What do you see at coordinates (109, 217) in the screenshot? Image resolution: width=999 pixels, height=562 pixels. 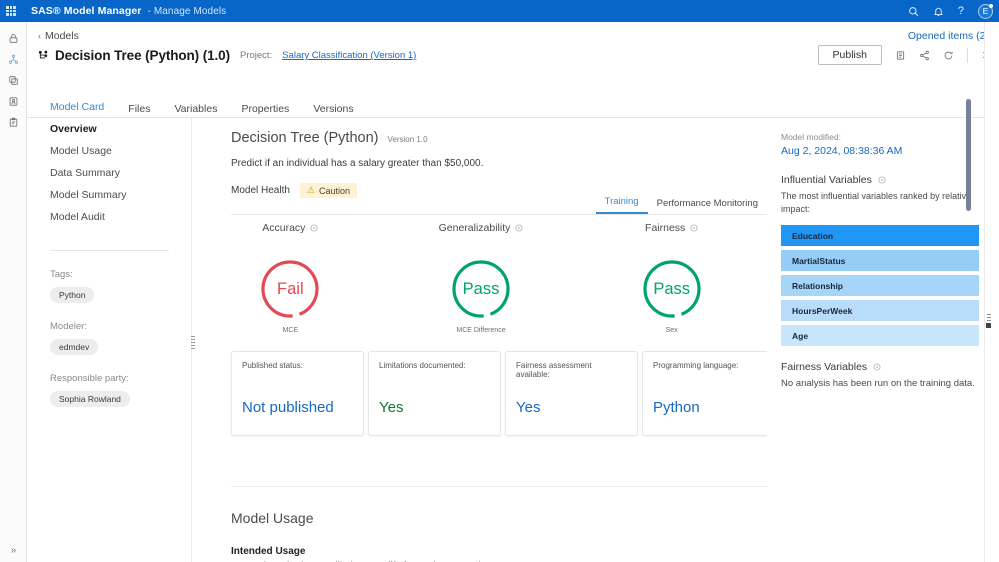 I see `sidebar-item-model-audit: Model Audit` at bounding box center [109, 217].